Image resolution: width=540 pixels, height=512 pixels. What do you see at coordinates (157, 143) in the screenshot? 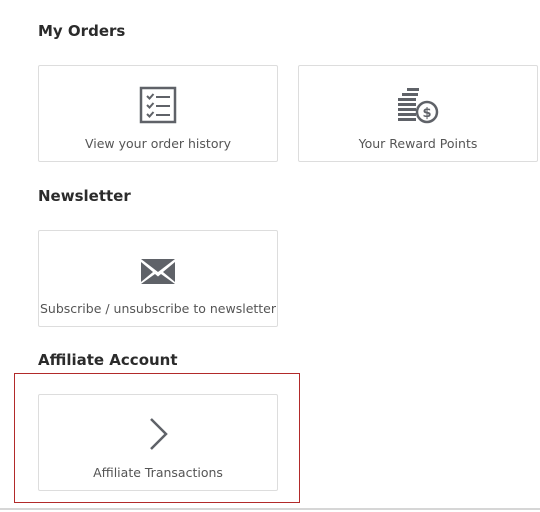
I see `view-order-history-label: View your order history` at bounding box center [157, 143].